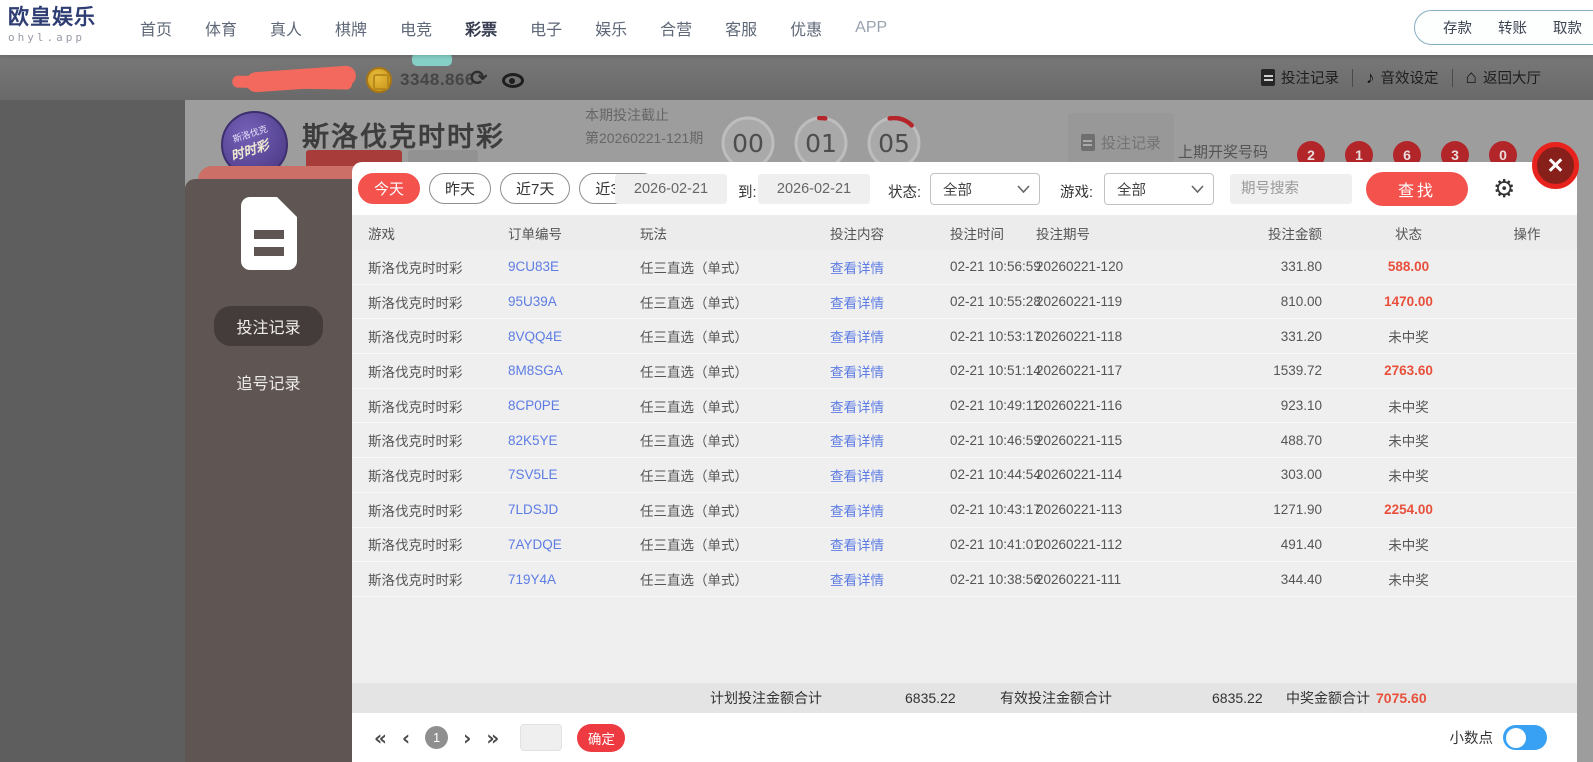 Image resolution: width=1593 pixels, height=762 pixels. What do you see at coordinates (535, 188) in the screenshot?
I see `quick-filter-2: 近7天` at bounding box center [535, 188].